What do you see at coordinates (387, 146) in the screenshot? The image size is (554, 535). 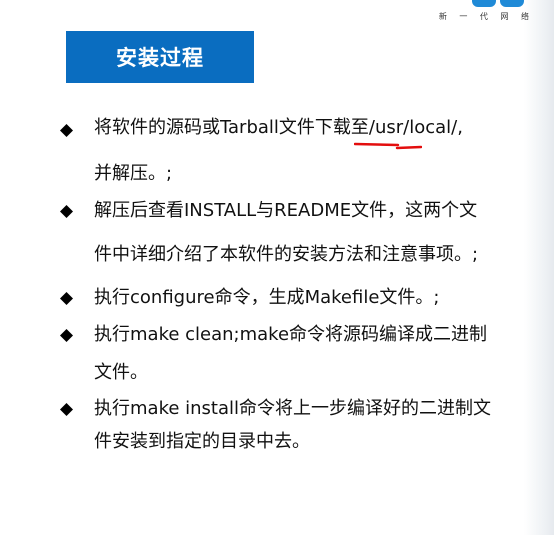 I see `red-underline-mark` at bounding box center [387, 146].